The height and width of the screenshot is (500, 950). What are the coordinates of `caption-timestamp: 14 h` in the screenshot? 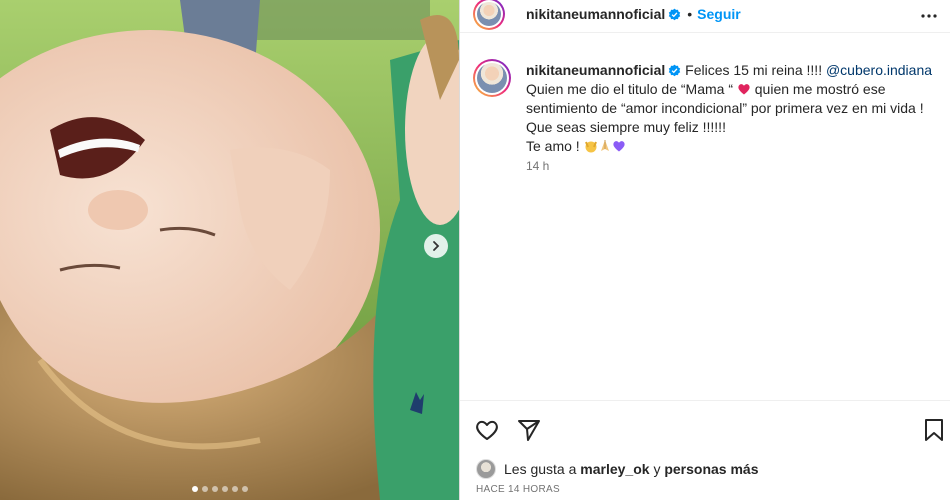 It's located at (538, 166).